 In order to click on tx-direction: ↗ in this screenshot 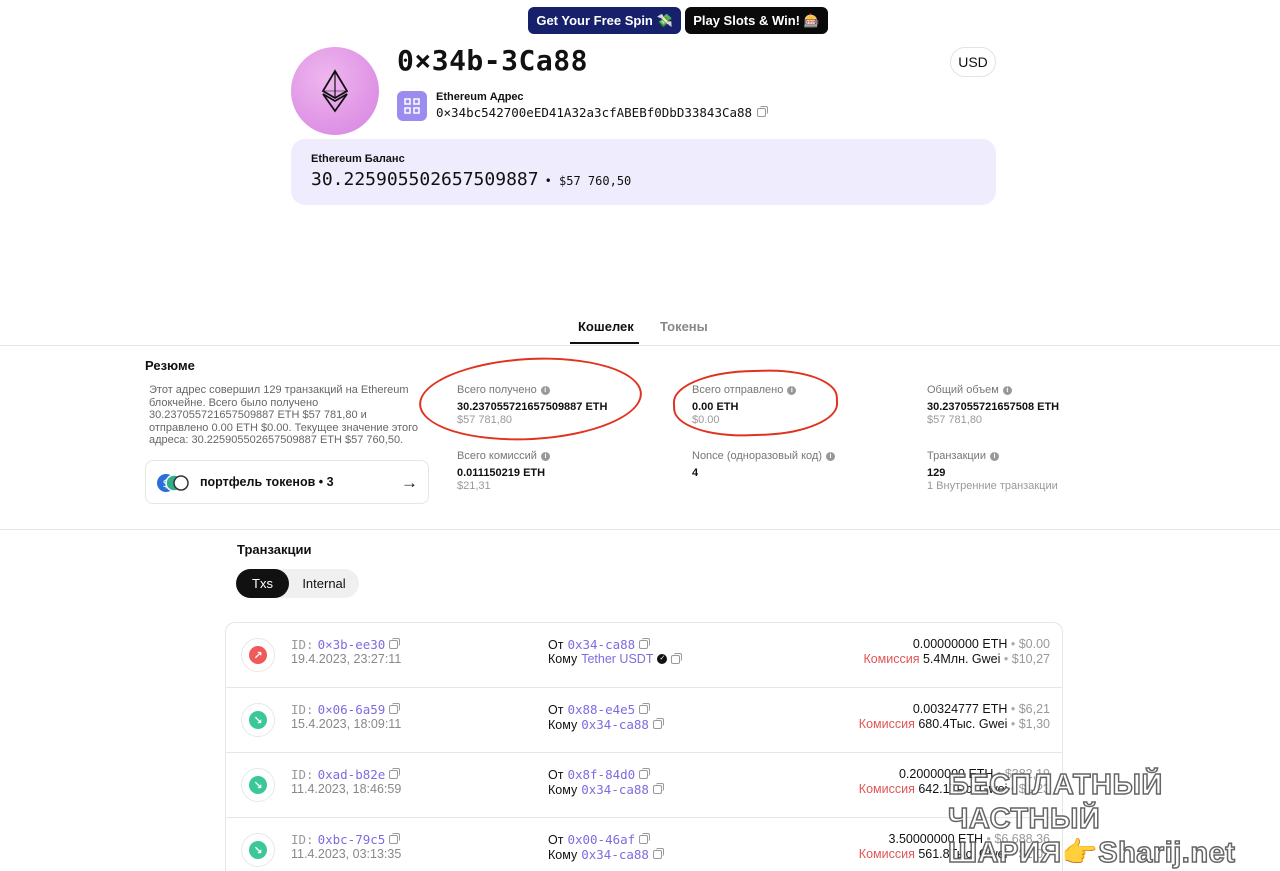, I will do `click(258, 655)`.